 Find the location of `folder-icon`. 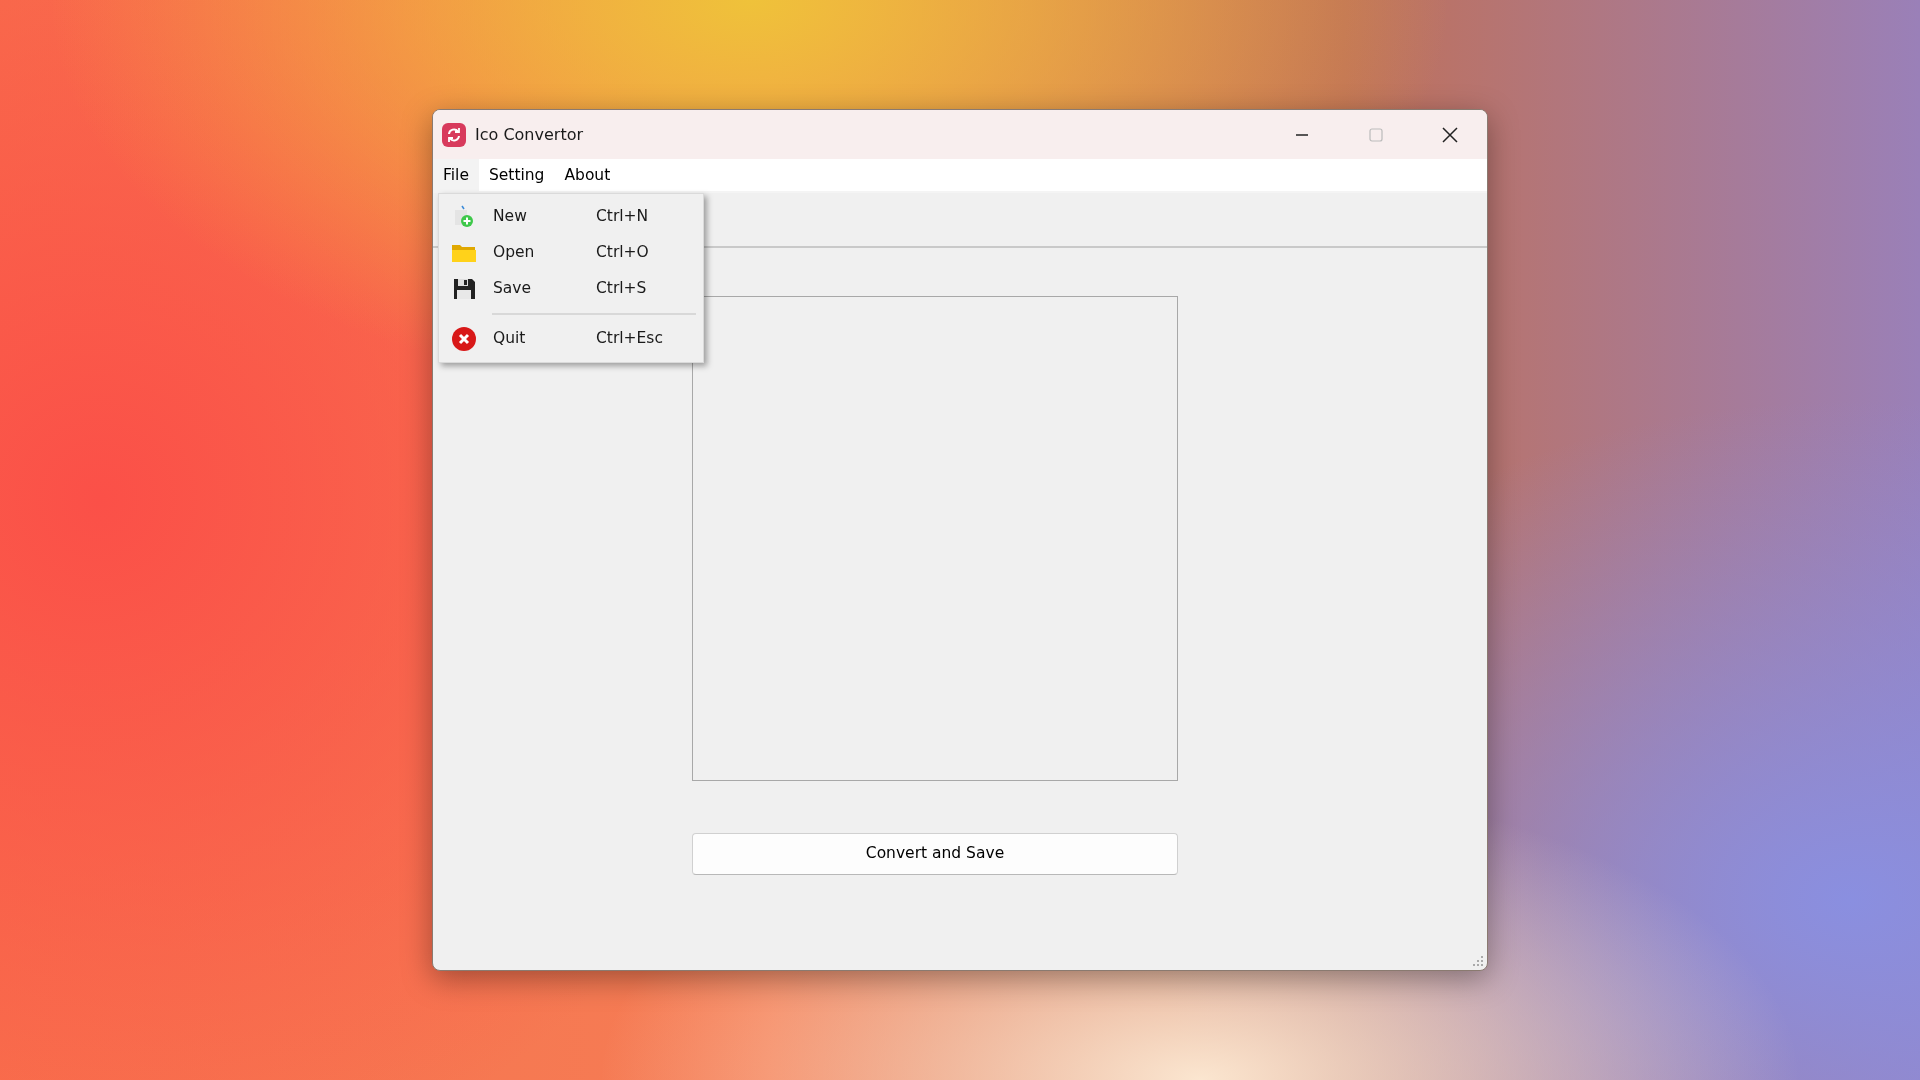

folder-icon is located at coordinates (464, 253).